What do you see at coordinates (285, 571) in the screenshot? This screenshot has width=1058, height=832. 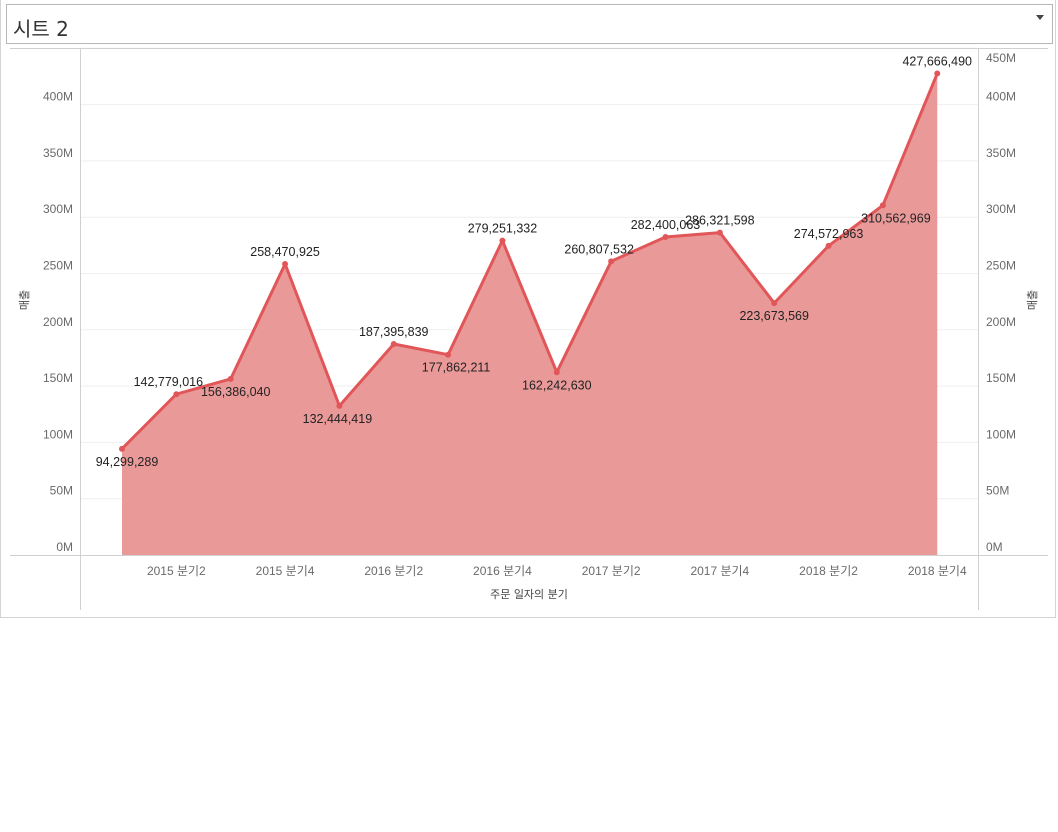 I see `x-tick-label: 2015 분기4` at bounding box center [285, 571].